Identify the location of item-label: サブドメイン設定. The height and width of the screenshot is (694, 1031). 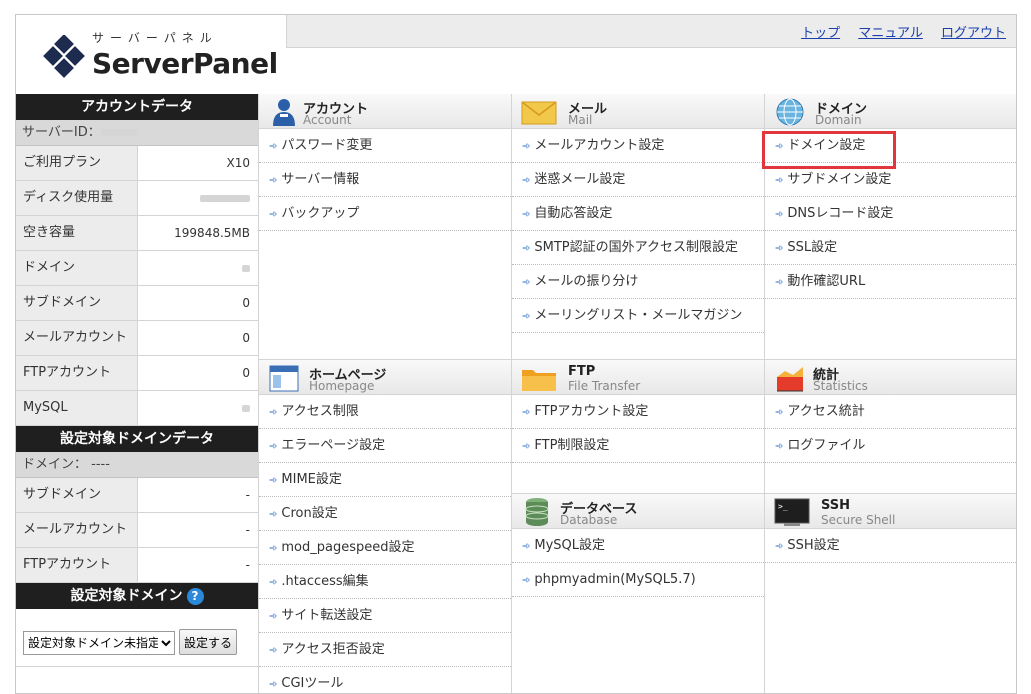
(839, 179).